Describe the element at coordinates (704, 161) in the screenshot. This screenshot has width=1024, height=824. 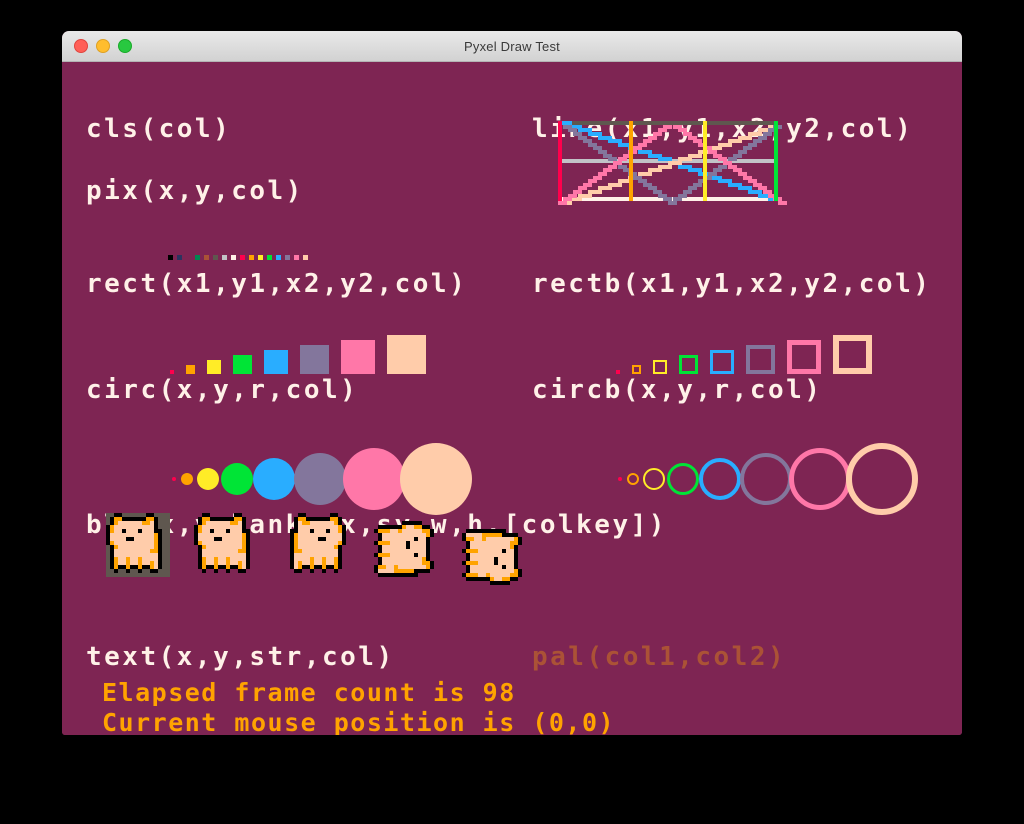
I see `line-vertical-twothird` at that location.